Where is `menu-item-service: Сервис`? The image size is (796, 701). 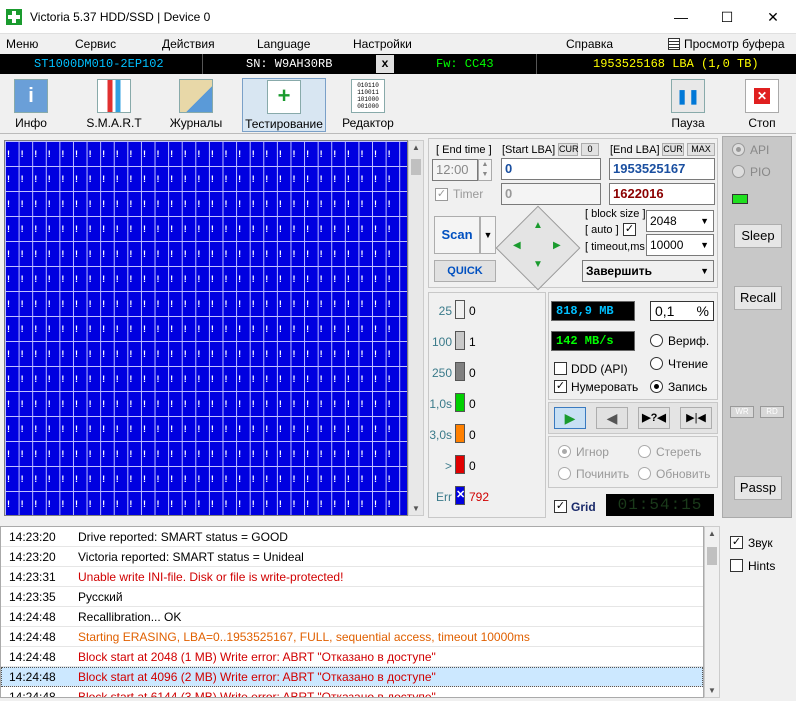 menu-item-service: Сервис is located at coordinates (95, 44).